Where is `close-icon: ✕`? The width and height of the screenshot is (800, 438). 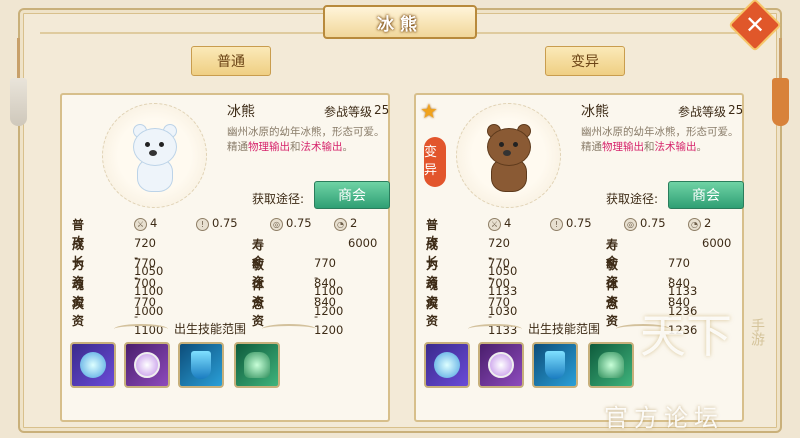
close-icon: ✕ is located at coordinates (755, 25).